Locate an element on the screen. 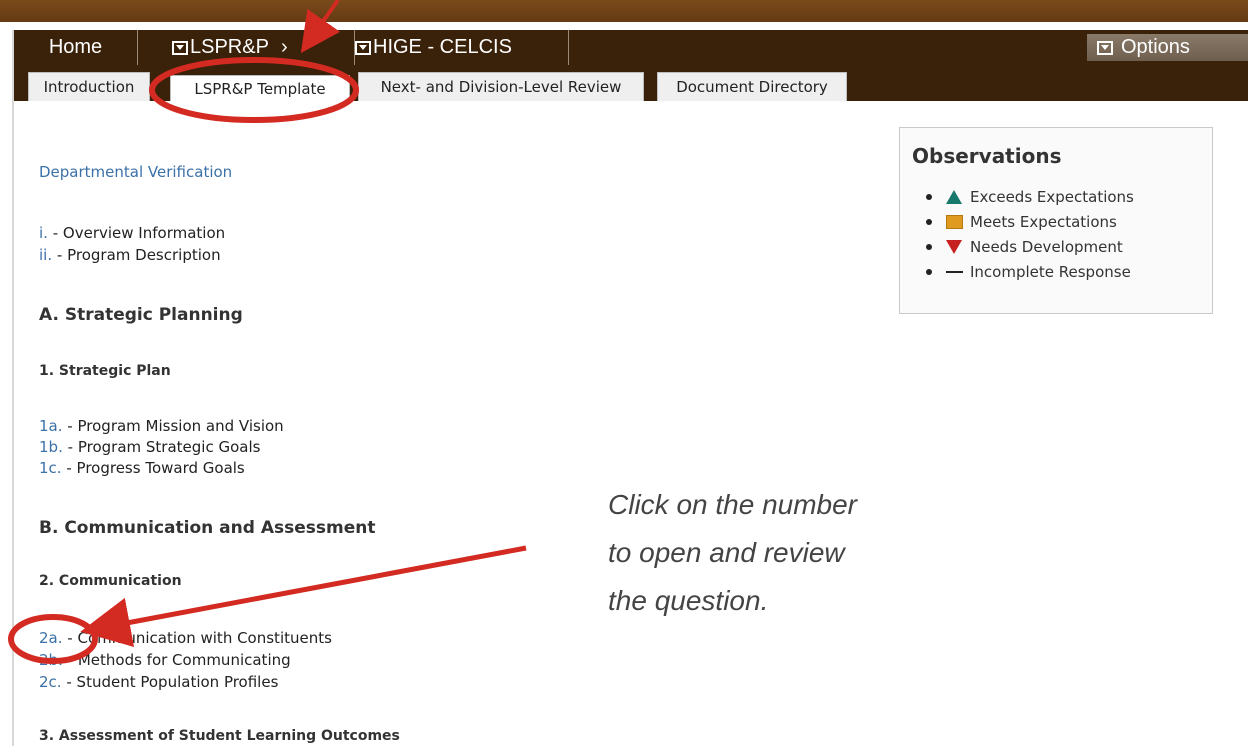 The height and width of the screenshot is (746, 1248). nav-home-label: Home is located at coordinates (75, 47).